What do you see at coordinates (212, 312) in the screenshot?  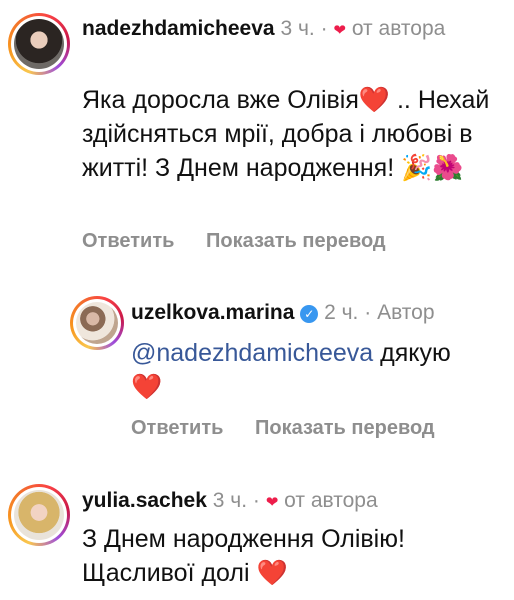 I see `username: uzelkova.marina` at bounding box center [212, 312].